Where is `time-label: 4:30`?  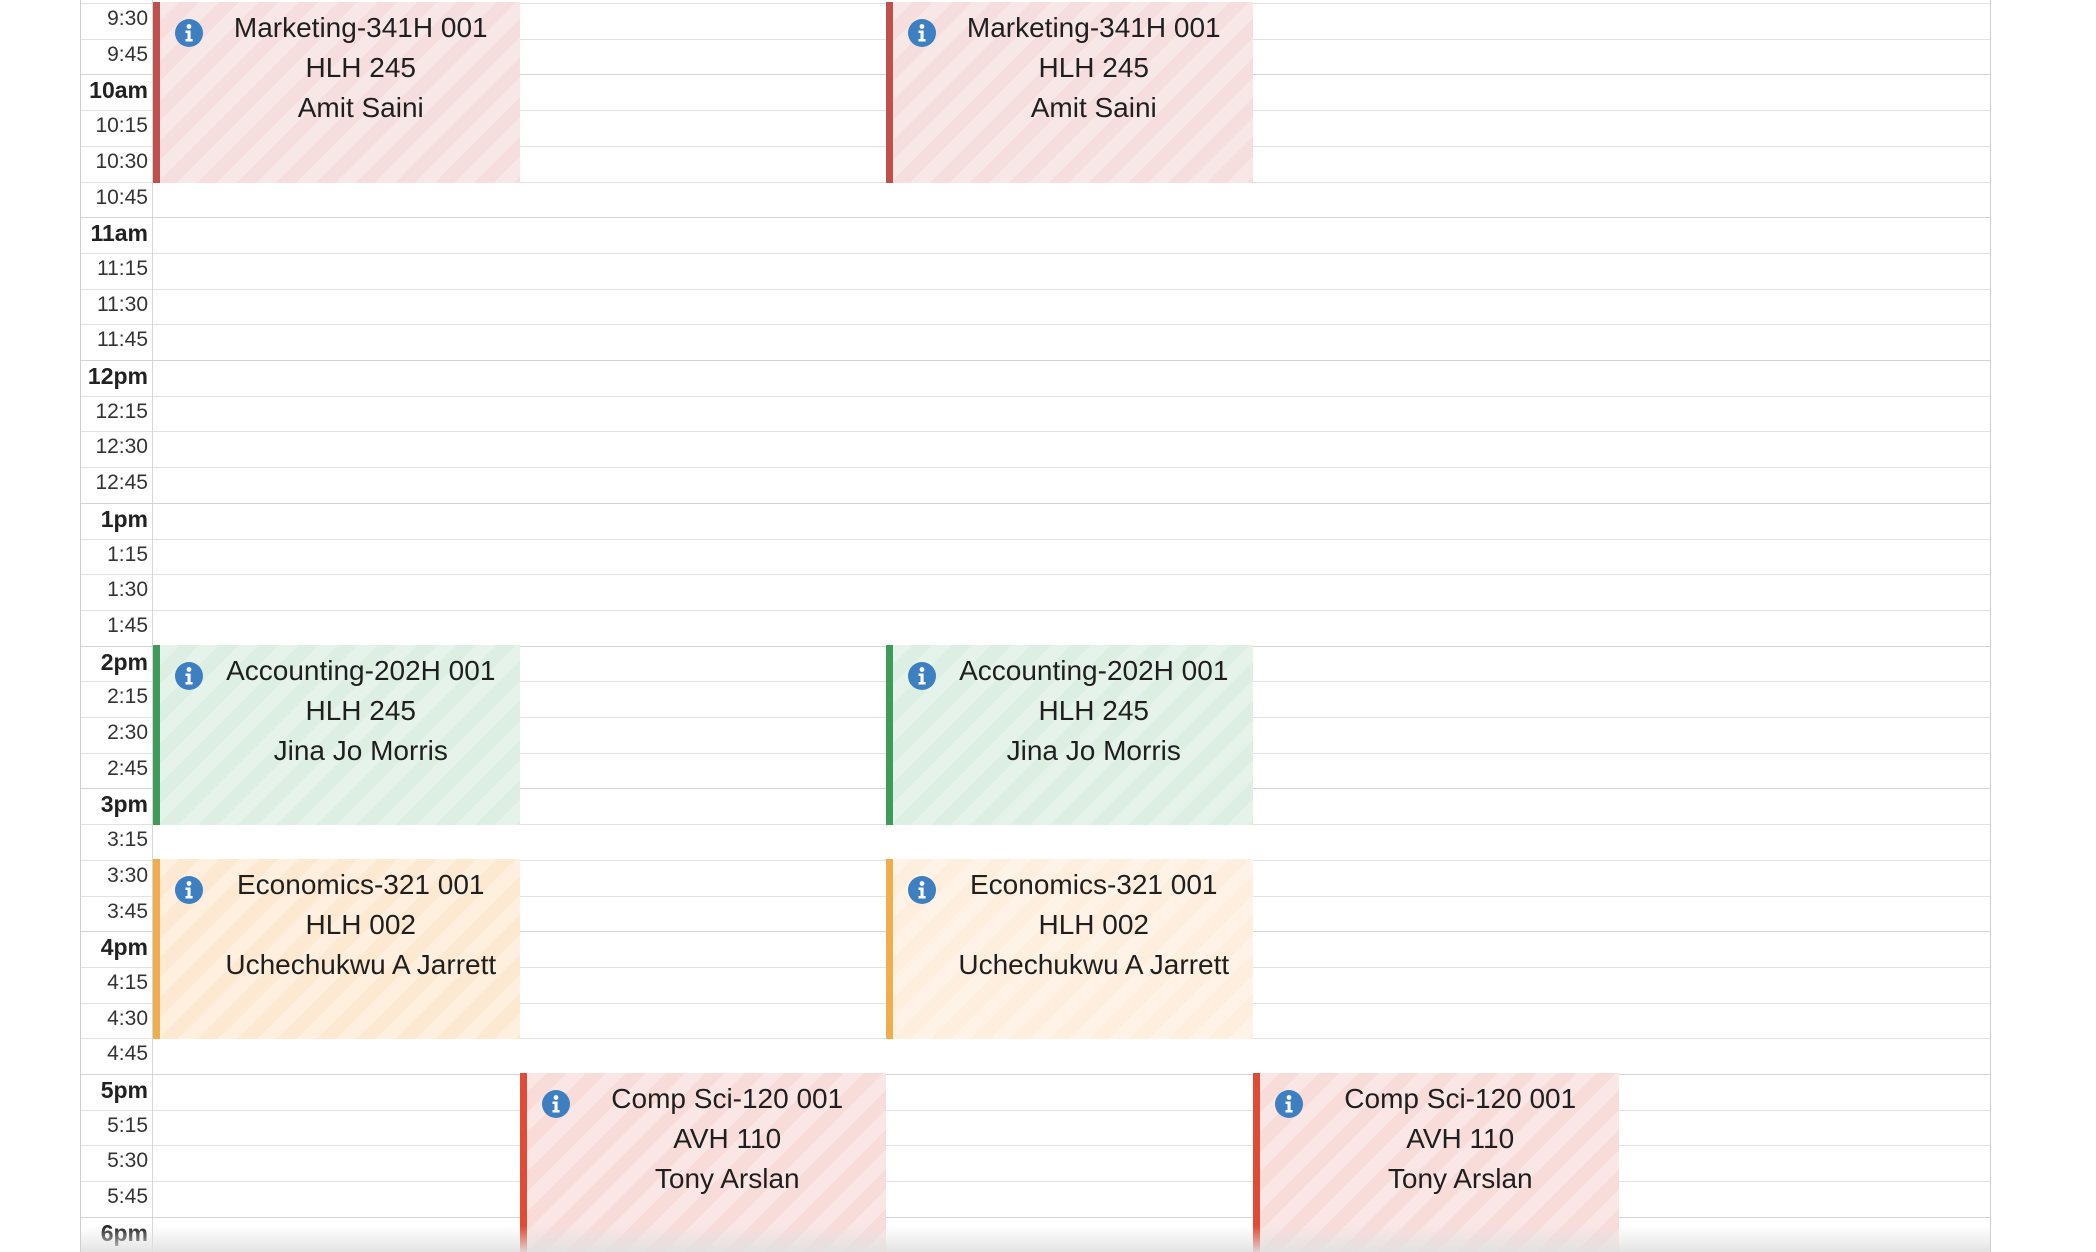 time-label: 4:30 is located at coordinates (127, 1018).